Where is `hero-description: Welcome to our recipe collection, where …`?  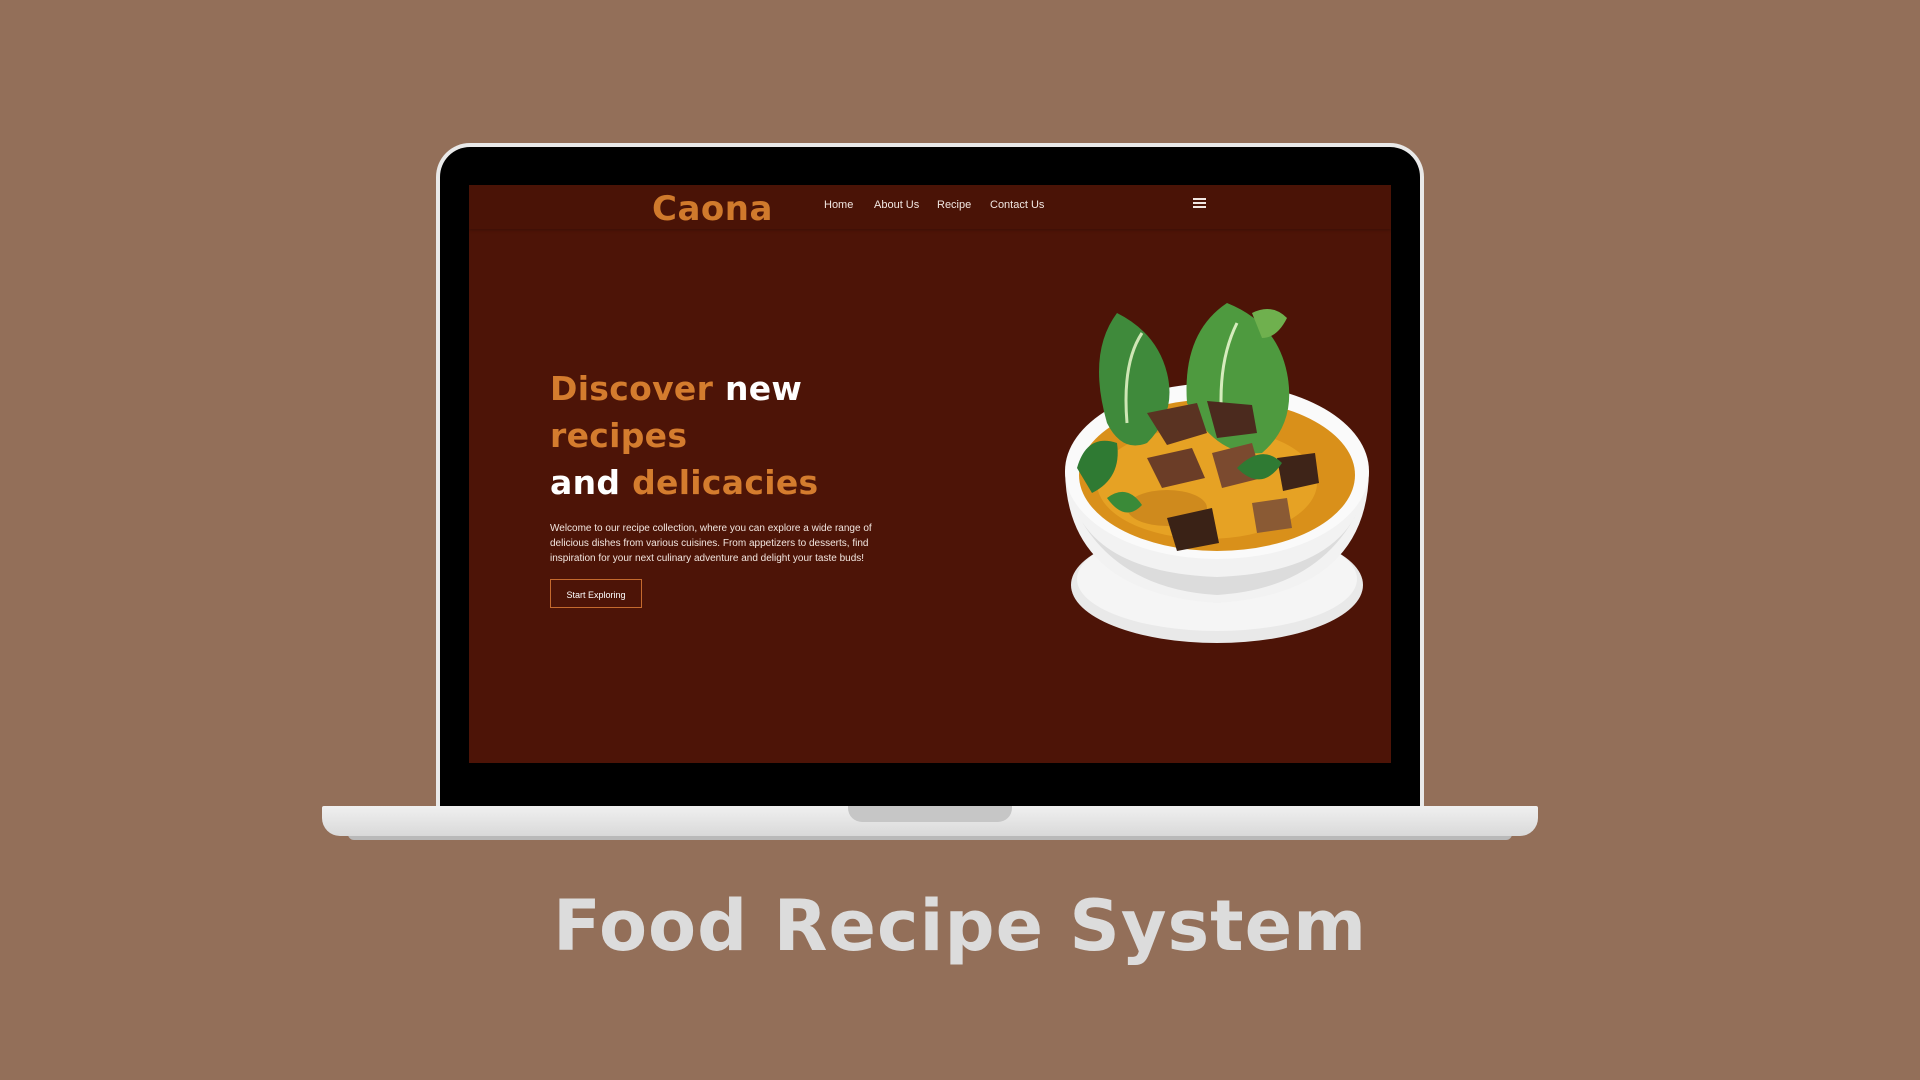
hero-description: Welcome to our recipe collection, where … is located at coordinates (711, 543).